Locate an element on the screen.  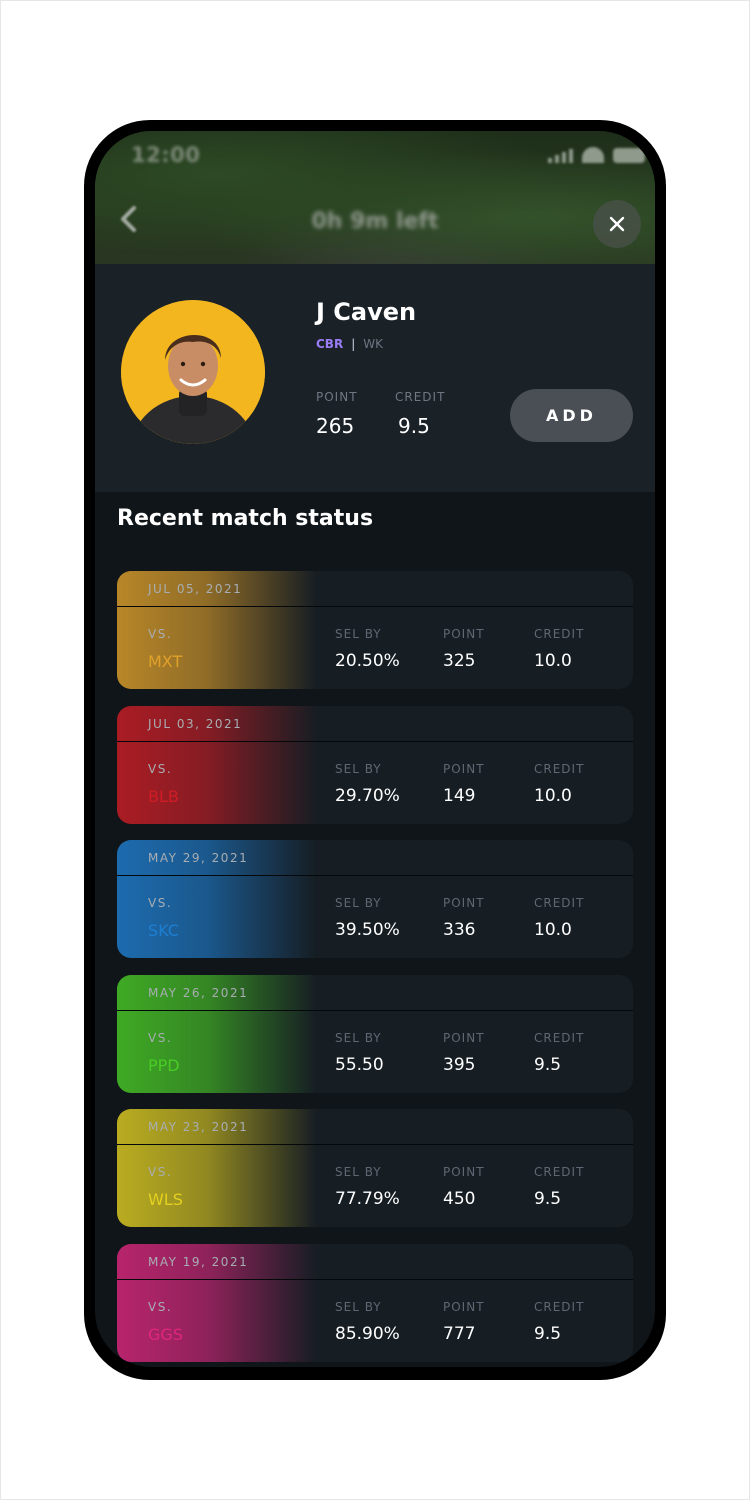
close-button is located at coordinates (617, 224).